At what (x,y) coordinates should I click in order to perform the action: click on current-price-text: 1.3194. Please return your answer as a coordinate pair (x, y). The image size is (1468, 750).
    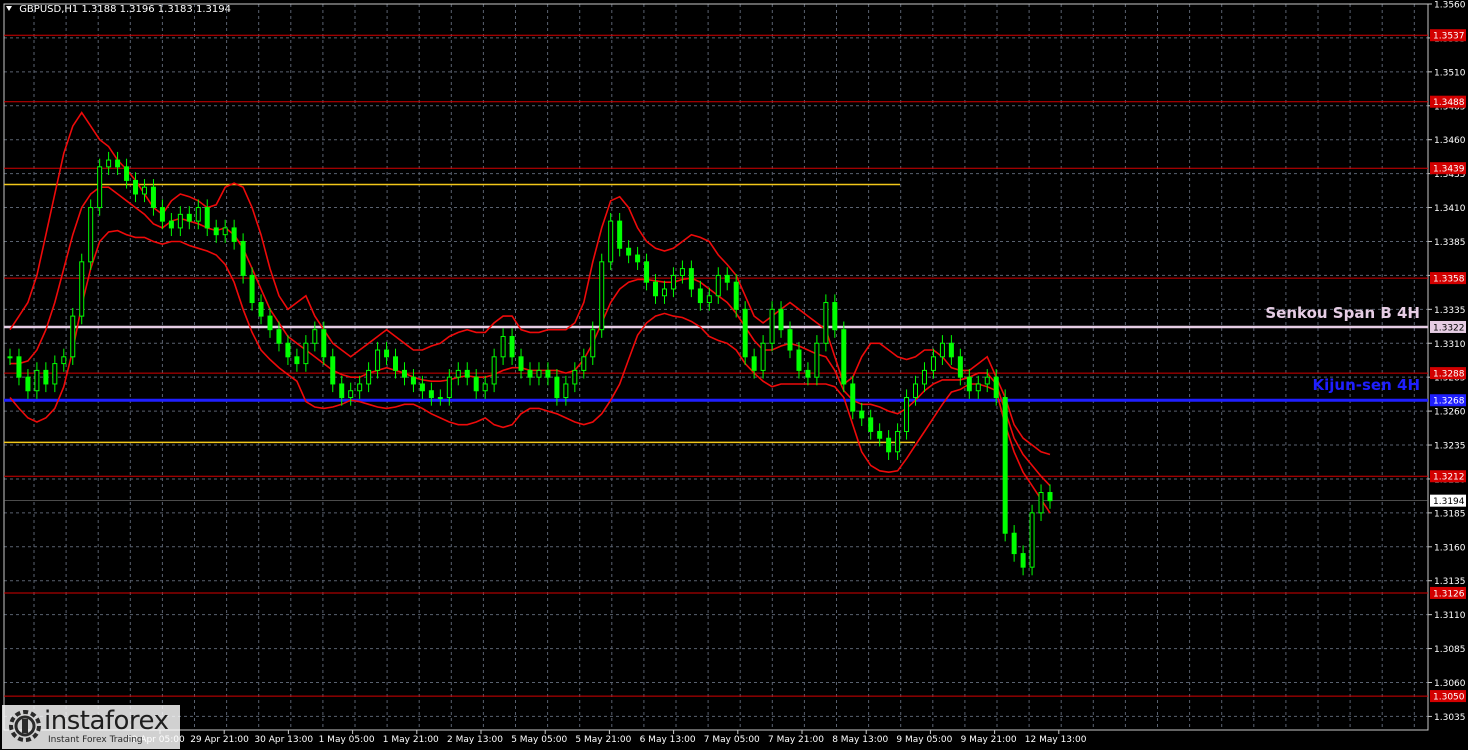
    Looking at the image, I should click on (1449, 502).